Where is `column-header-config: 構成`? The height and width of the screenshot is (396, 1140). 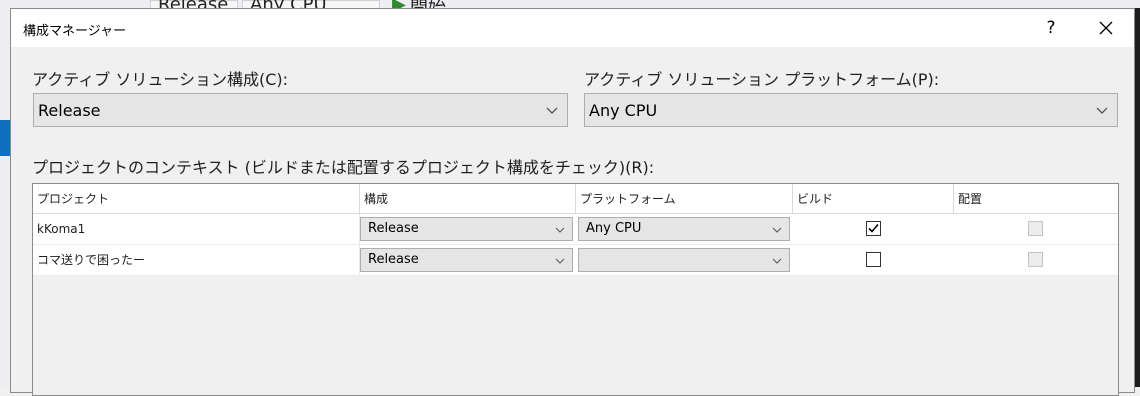
column-header-config: 構成 is located at coordinates (468, 198).